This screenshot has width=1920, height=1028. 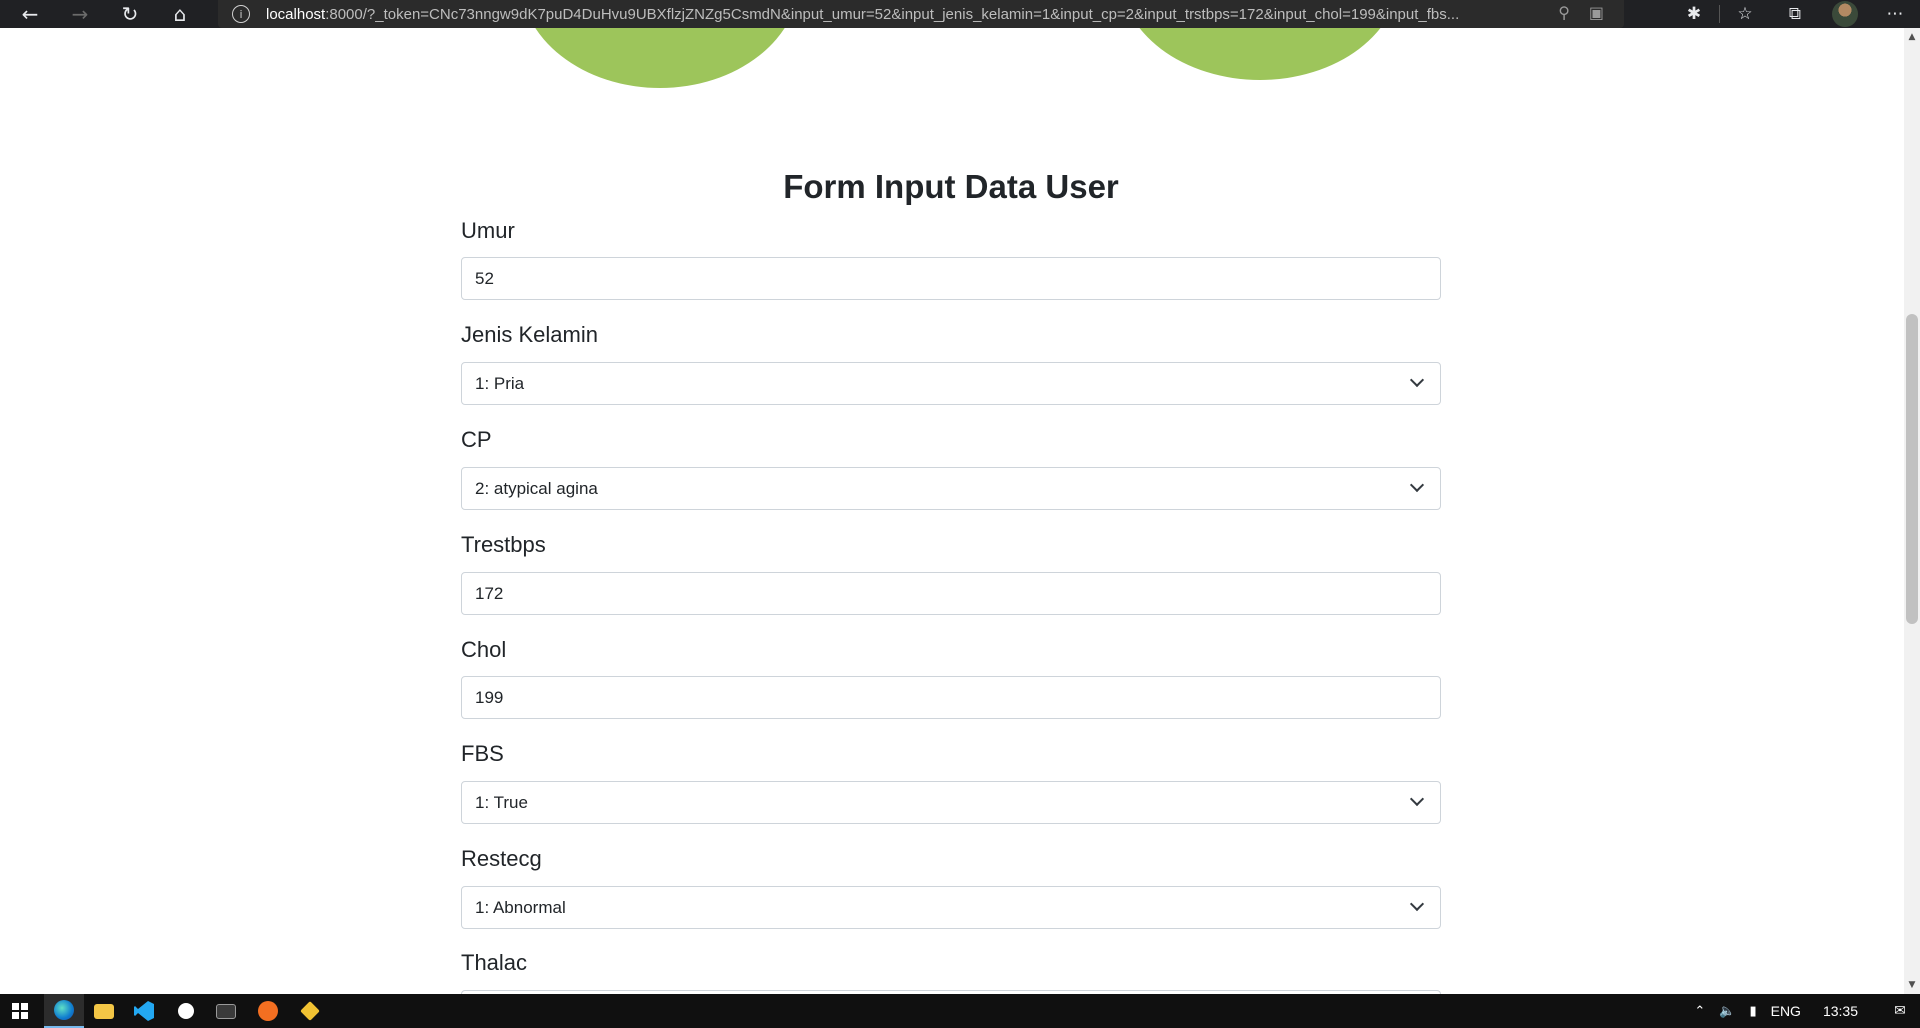 What do you see at coordinates (1807, 1011) in the screenshot?
I see `system-tray: ⌃ 🔈 ▮ ENG 13:35 ✉` at bounding box center [1807, 1011].